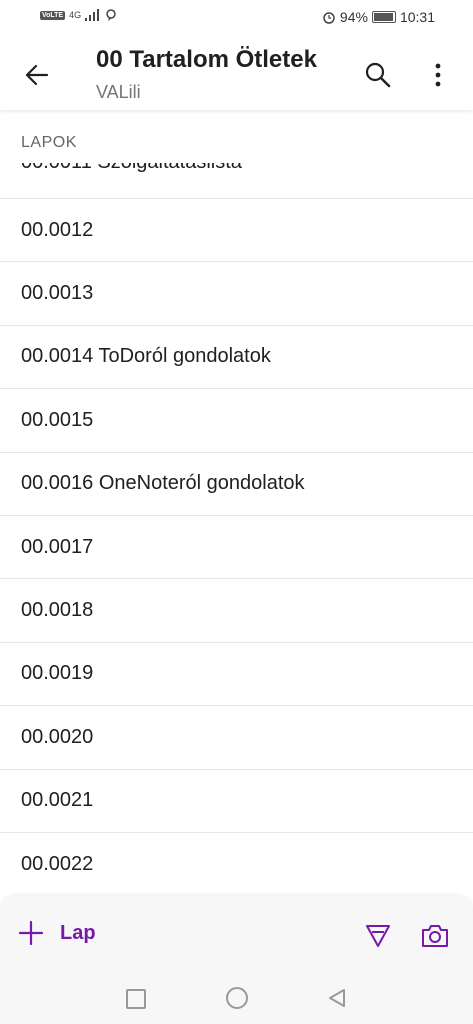  What do you see at coordinates (57, 673) in the screenshot?
I see `list-item-label: 00.0019` at bounding box center [57, 673].